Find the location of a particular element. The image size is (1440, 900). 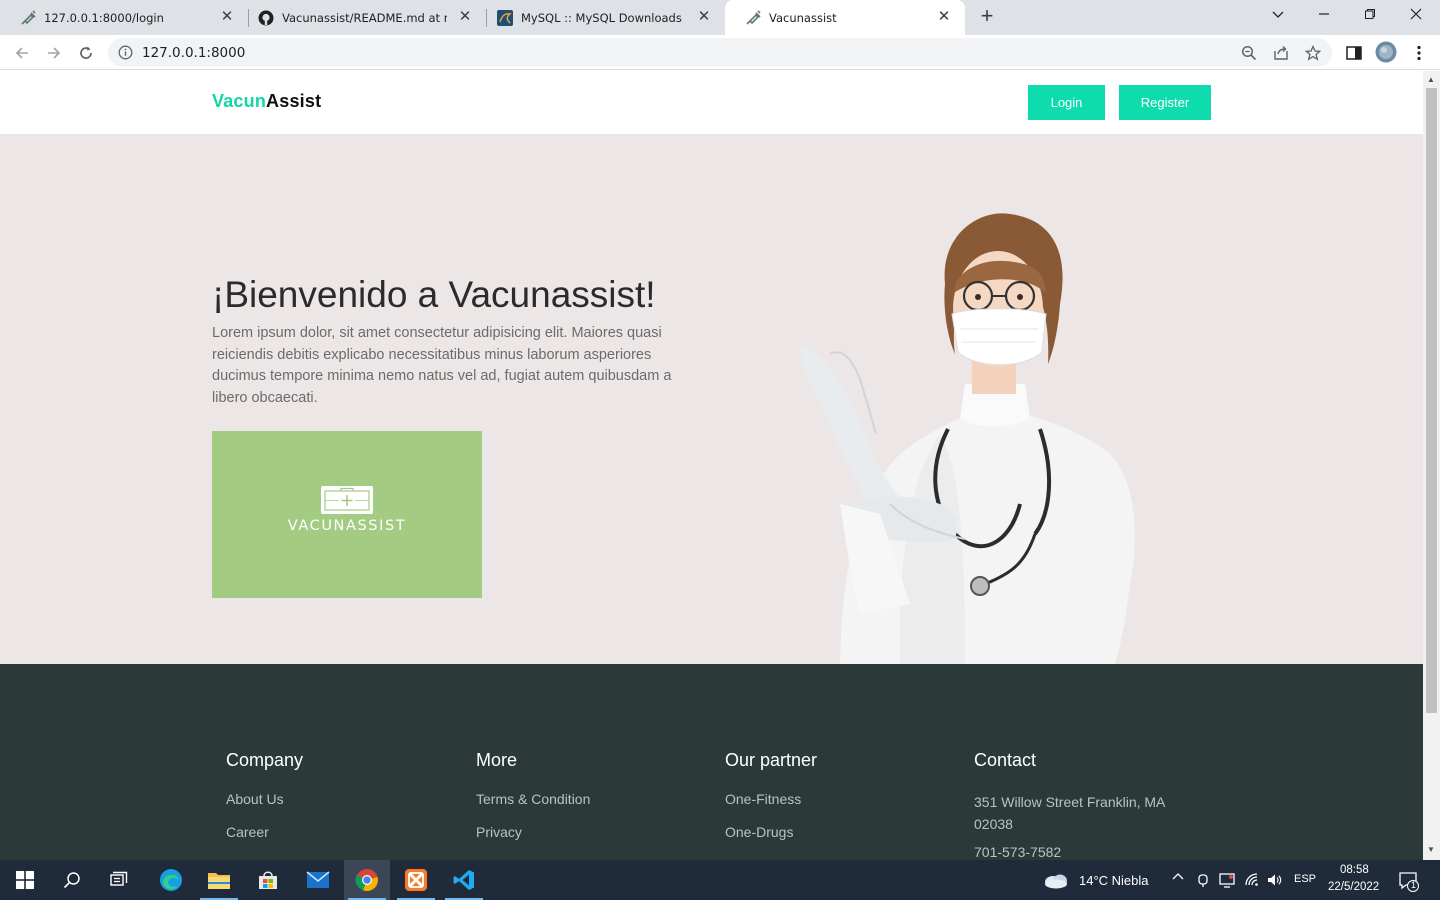

url-text: 127.0.0.1:8000 is located at coordinates (194, 53).